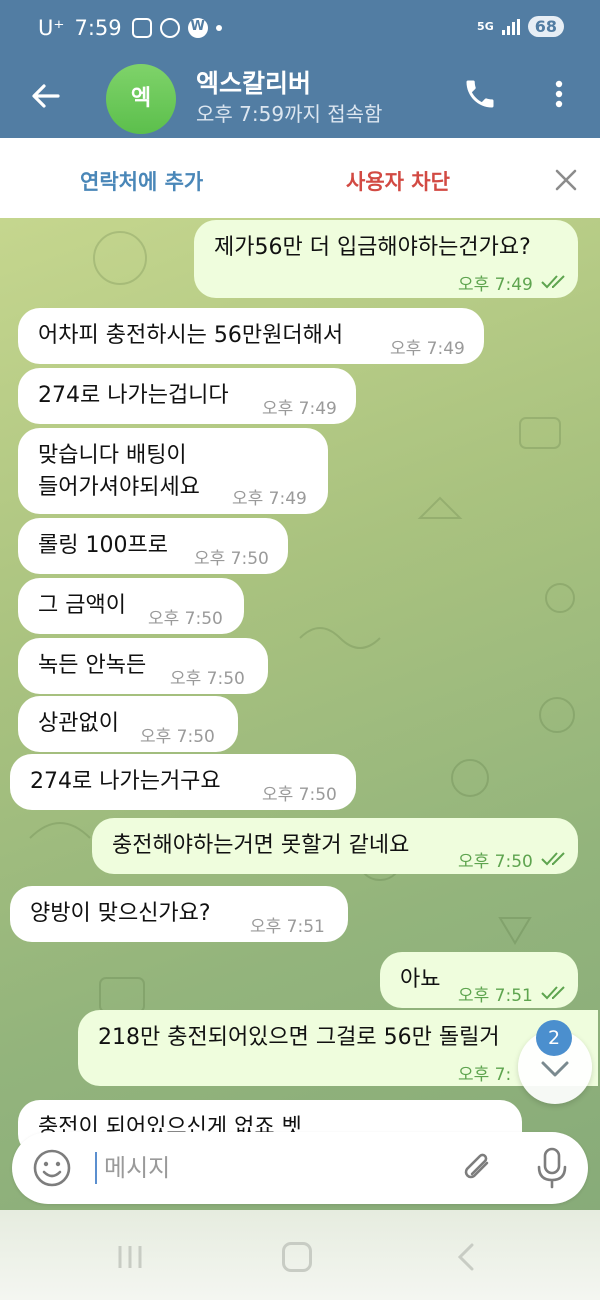 The image size is (600, 1300). I want to click on block-user-button: 사용자 차단, so click(398, 181).